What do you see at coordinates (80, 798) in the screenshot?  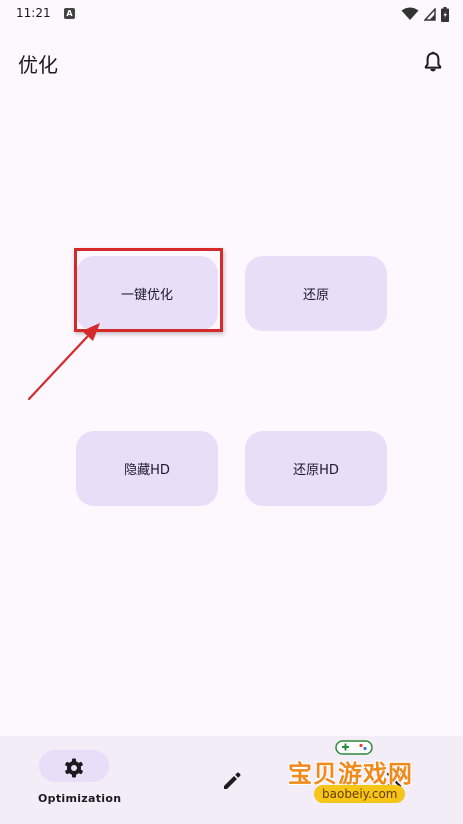 I see `nav-label-optimization: Optimization` at bounding box center [80, 798].